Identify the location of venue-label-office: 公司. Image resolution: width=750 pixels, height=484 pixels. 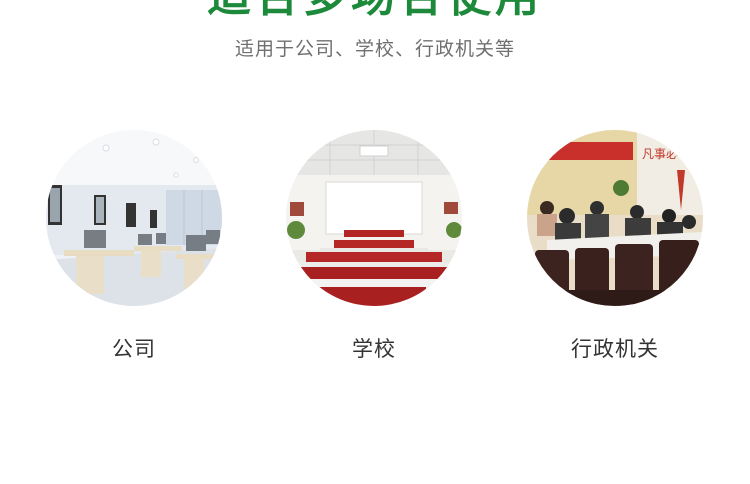
(134, 349).